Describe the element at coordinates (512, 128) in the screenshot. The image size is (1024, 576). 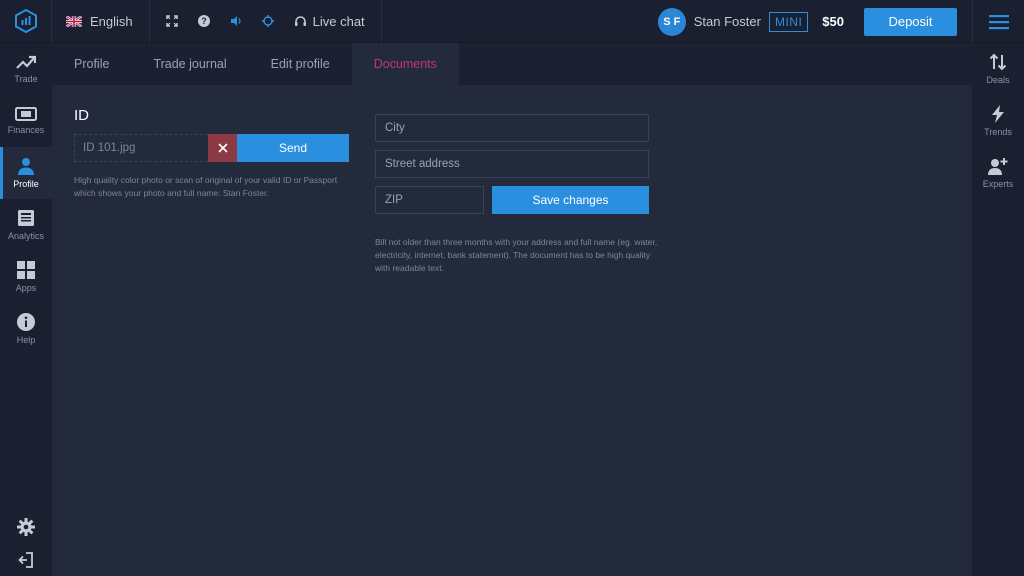
I see `city-input: City` at that location.